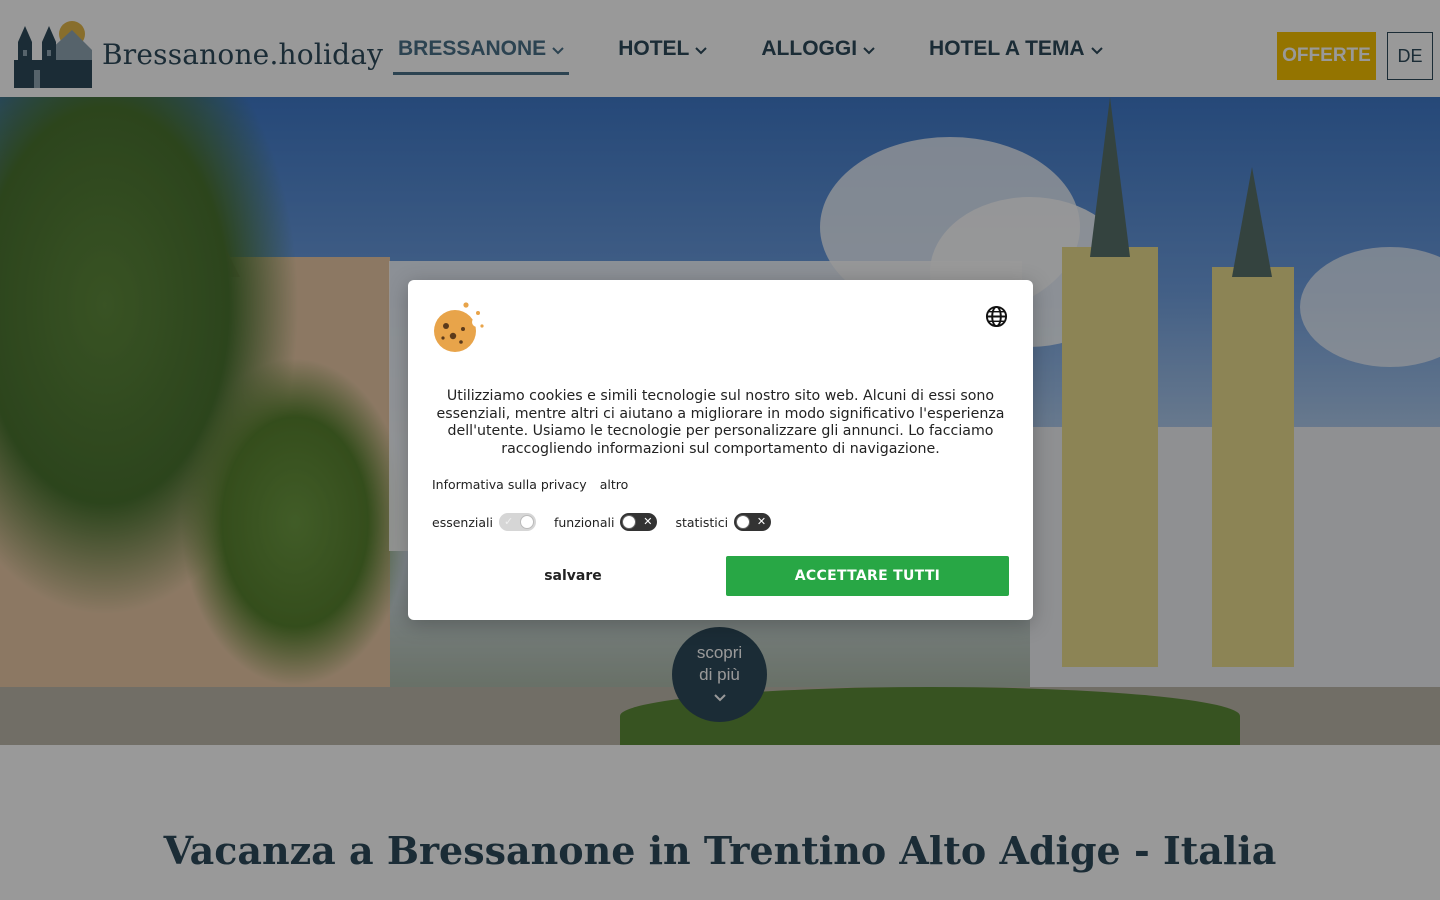  Describe the element at coordinates (573, 576) in the screenshot. I see `save-button: salvare` at that location.